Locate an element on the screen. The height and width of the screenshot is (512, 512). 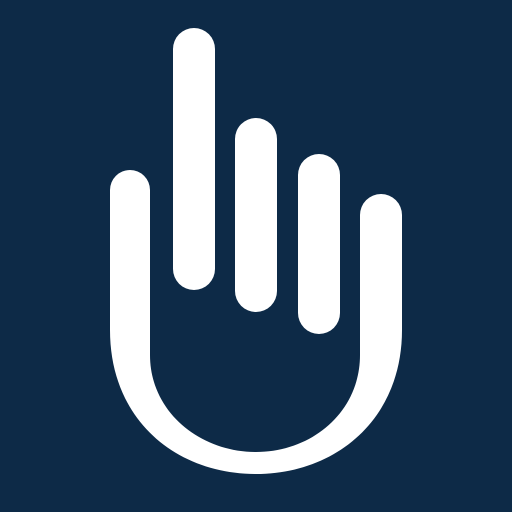
index-finger is located at coordinates (194, 159).